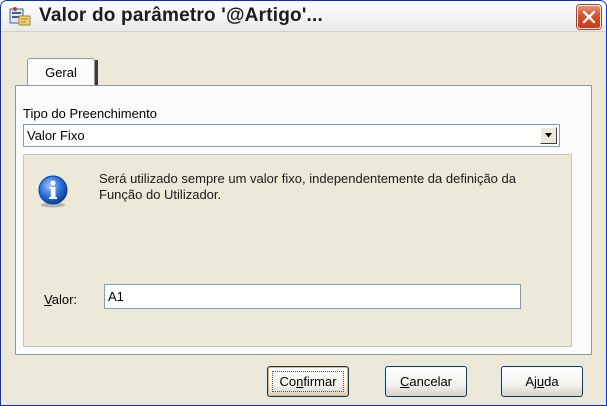  Describe the element at coordinates (48, 299) in the screenshot. I see `value-label-mnemonic: V` at that location.